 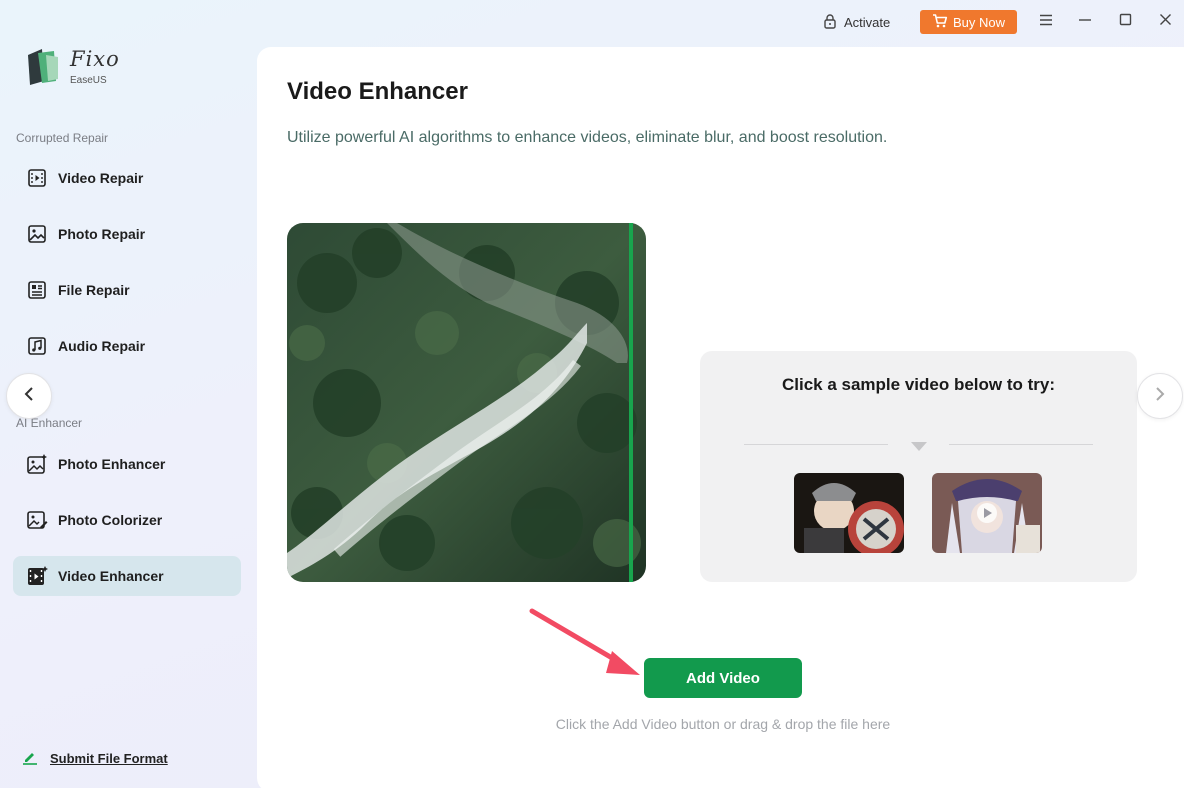 I want to click on maximize-icon, so click(x=1125, y=22).